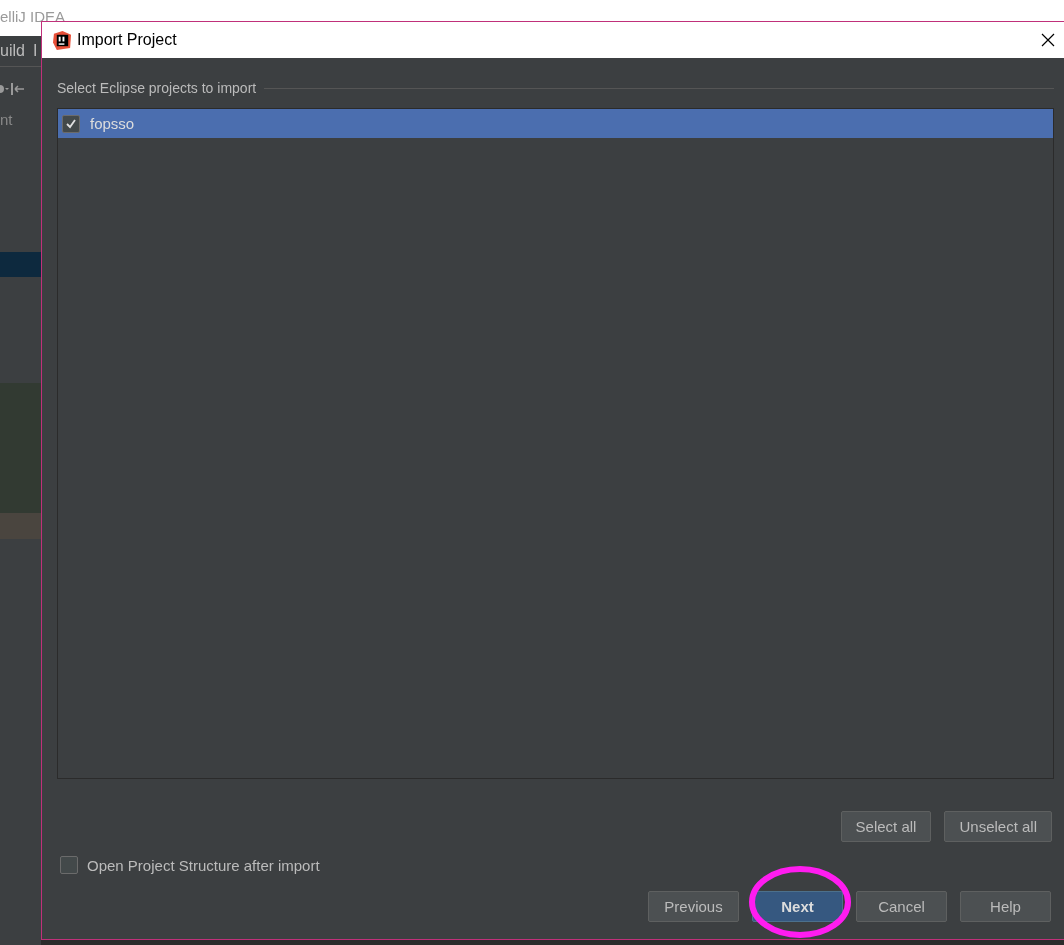 The width and height of the screenshot is (1064, 945). What do you see at coordinates (127, 40) in the screenshot?
I see `dialog-title: Import Project` at bounding box center [127, 40].